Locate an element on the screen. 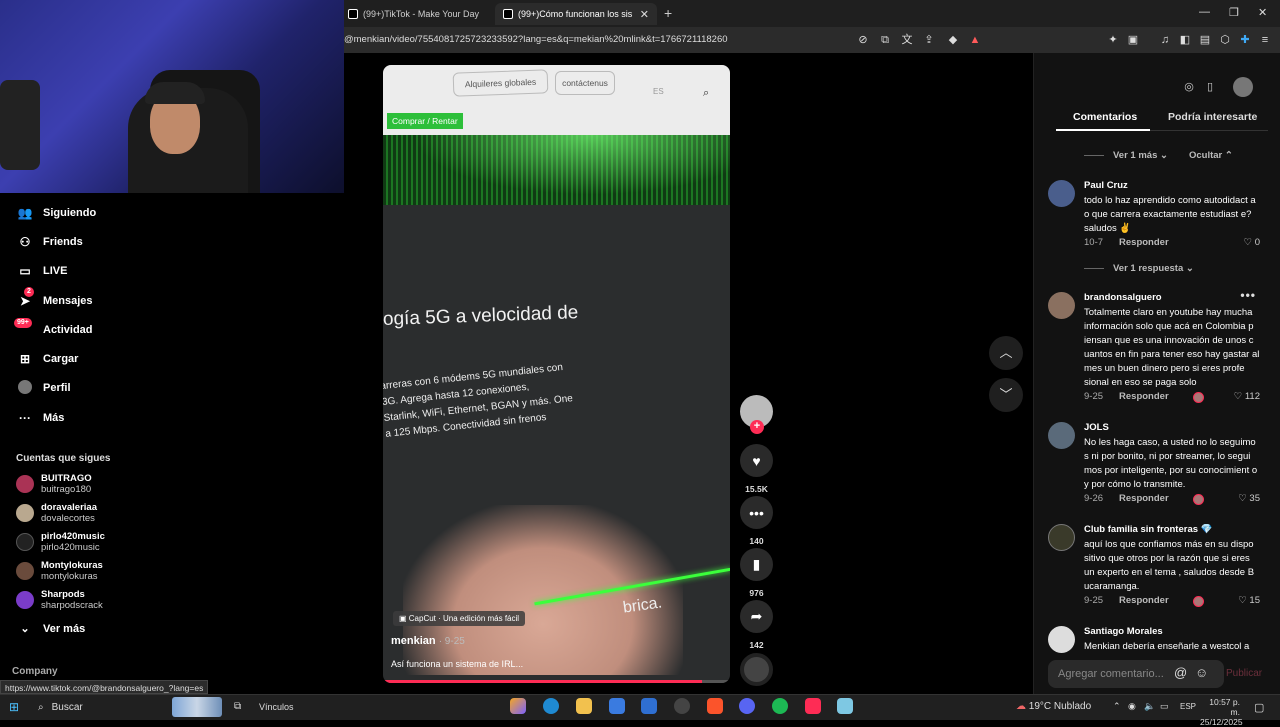 The image size is (1280, 727). tray-app-icon: ◉ is located at coordinates (1132, 706).